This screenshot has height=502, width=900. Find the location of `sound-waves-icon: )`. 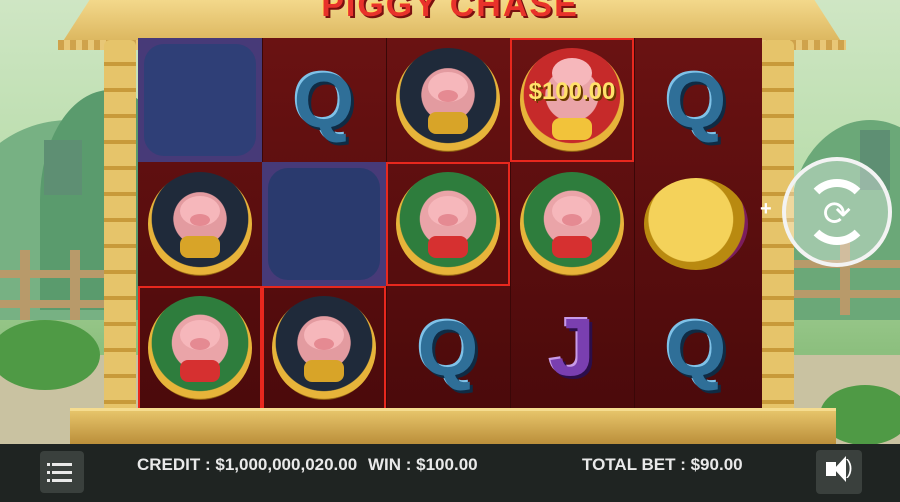

sound-waves-icon: ) is located at coordinates (849, 468).